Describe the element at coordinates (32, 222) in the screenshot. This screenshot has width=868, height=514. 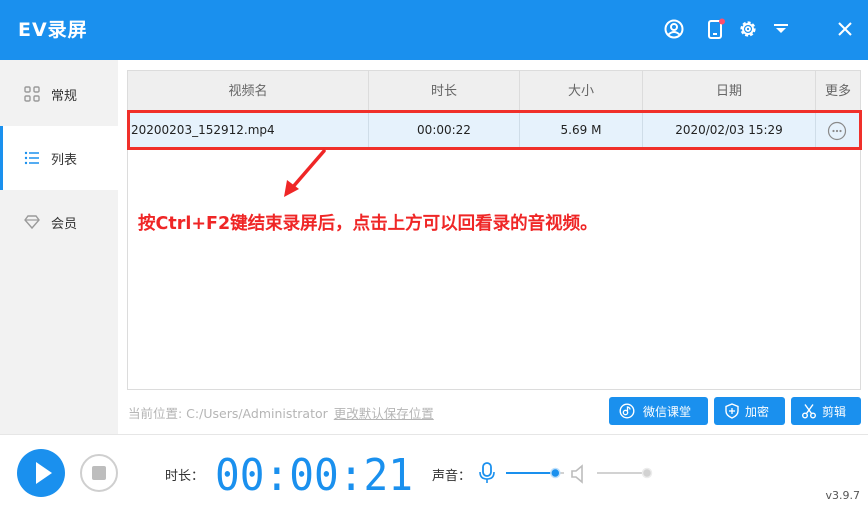
I see `diamond-icon` at that location.